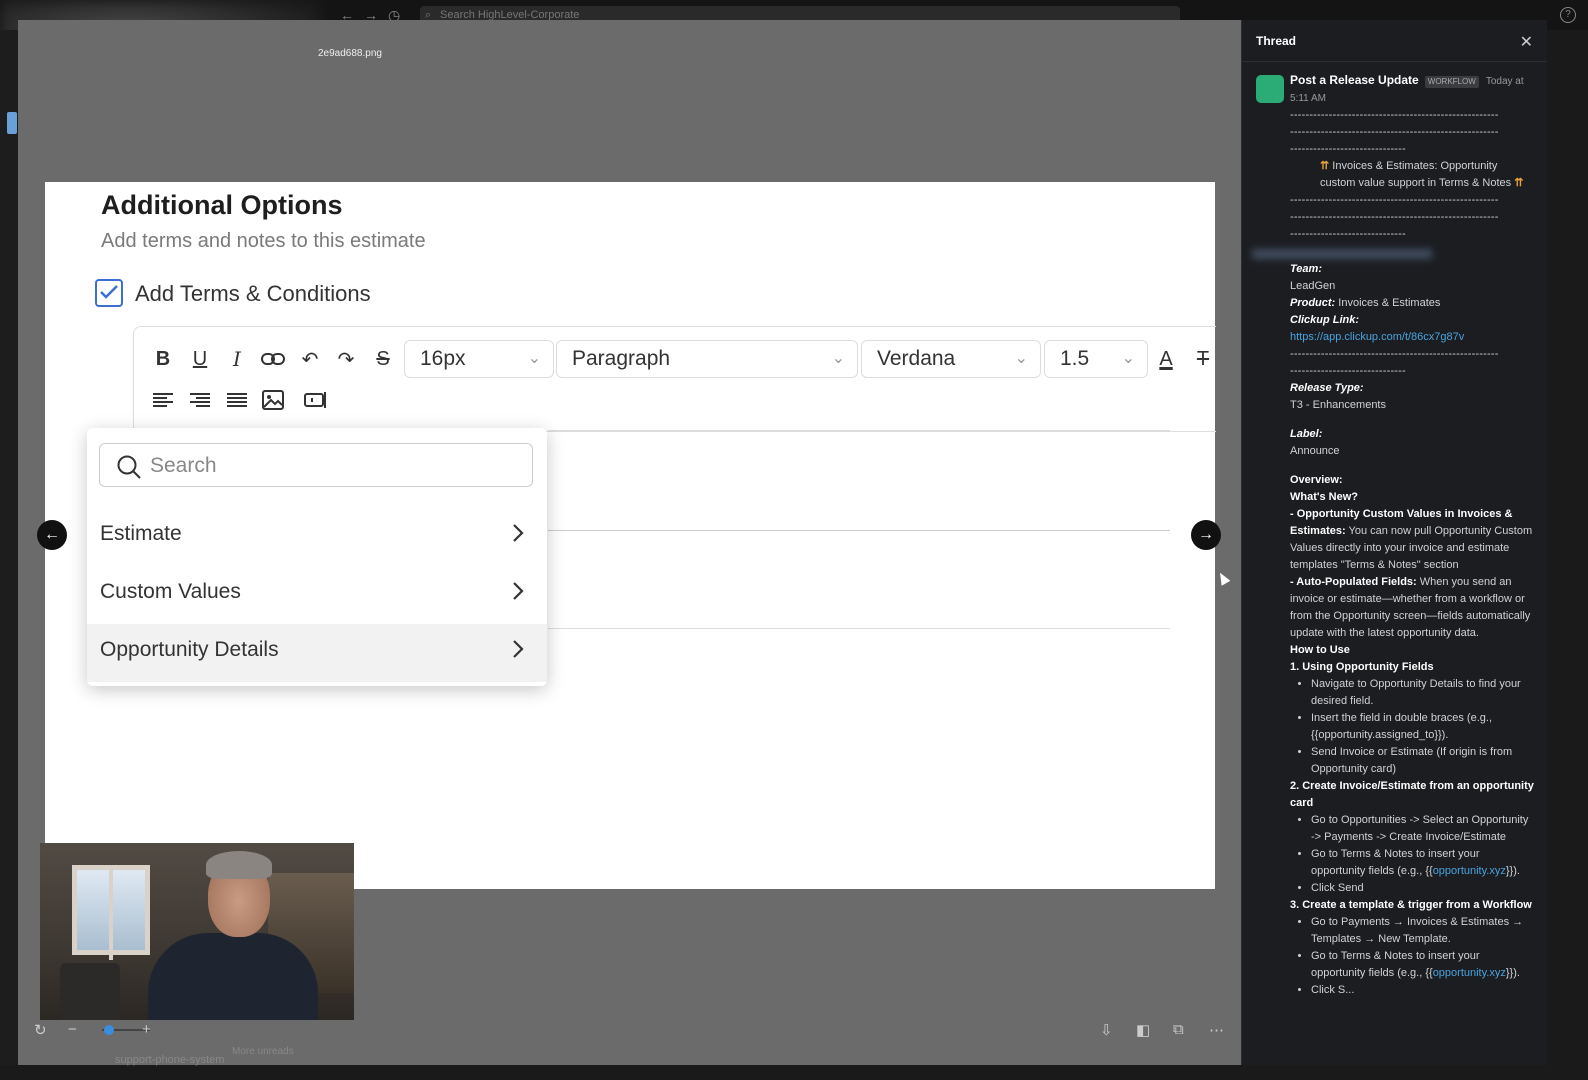 Image resolution: width=1588 pixels, height=1080 pixels. Describe the element at coordinates (263, 1051) in the screenshot. I see `more-unreads-behind: More unreads` at that location.